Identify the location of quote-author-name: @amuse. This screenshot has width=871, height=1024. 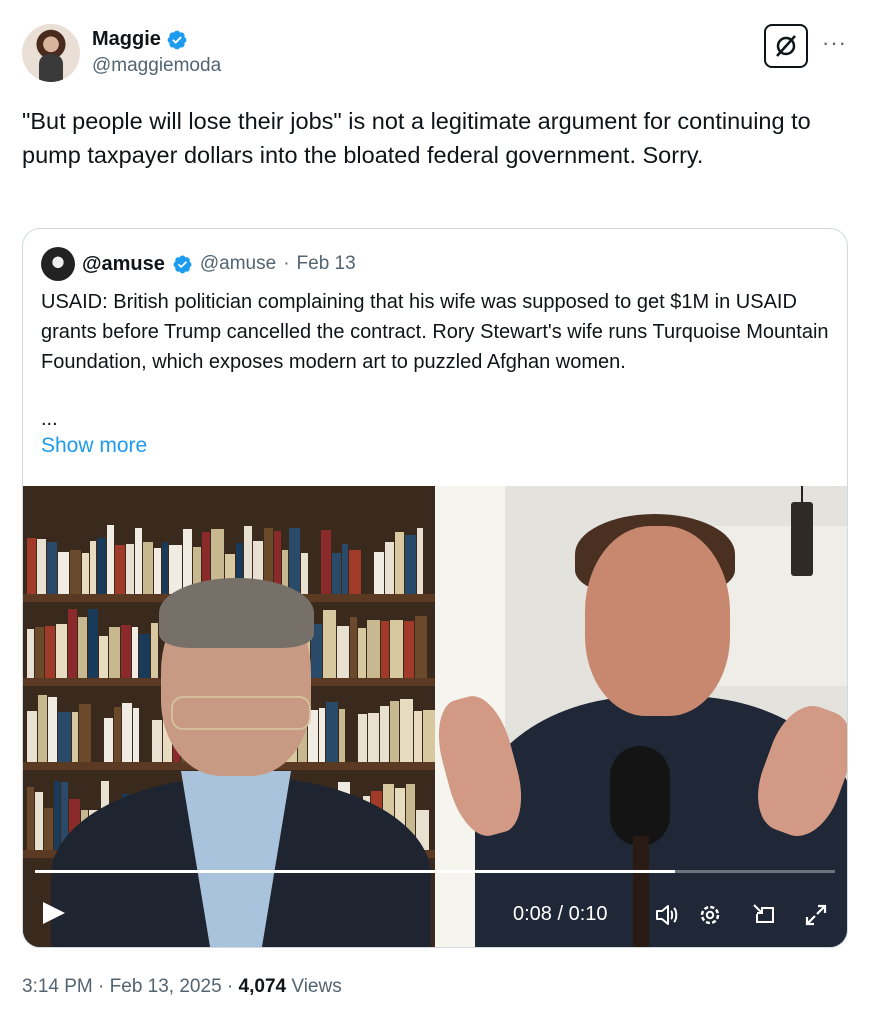
(123, 264).